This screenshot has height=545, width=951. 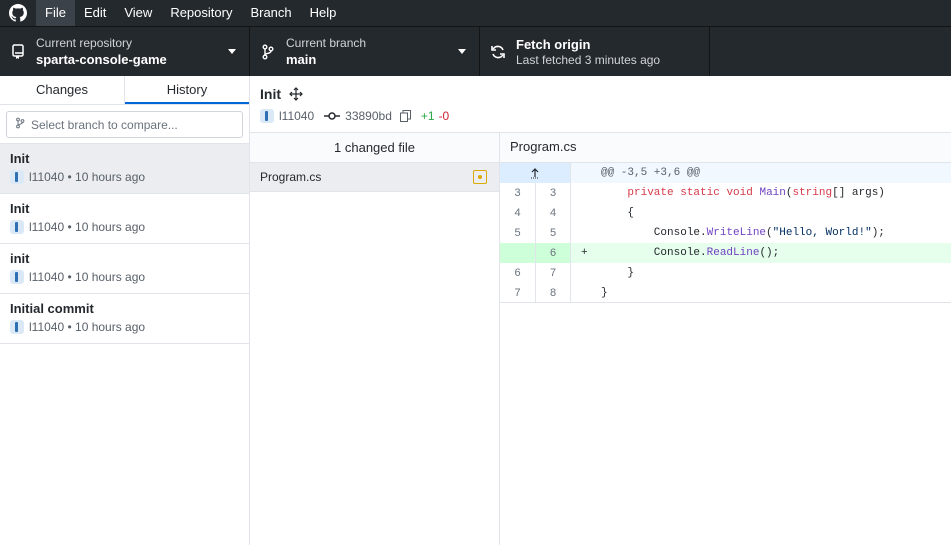 I want to click on commit-summary: init, so click(x=20, y=258).